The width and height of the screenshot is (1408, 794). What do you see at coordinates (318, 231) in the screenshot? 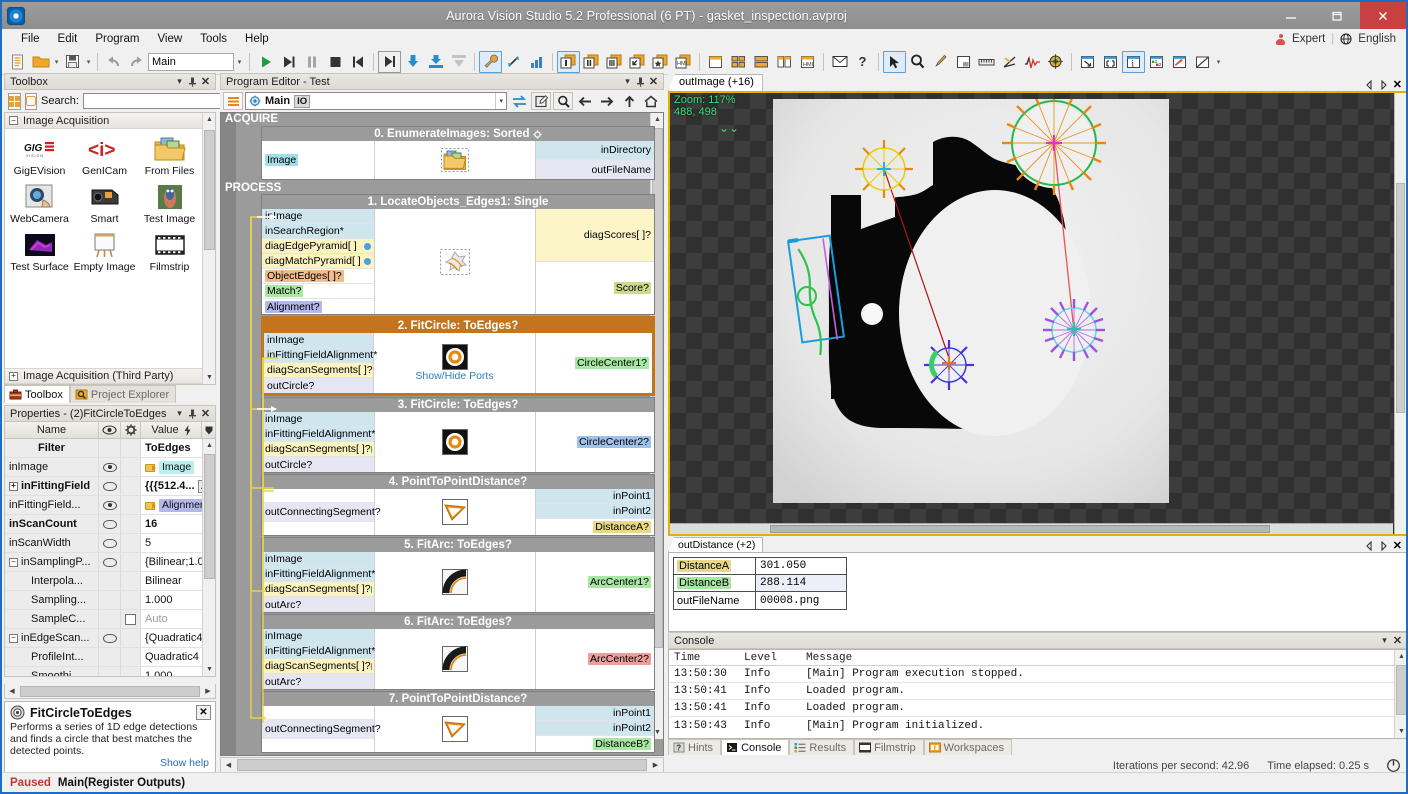
I see `port: inSearchRegion*` at bounding box center [318, 231].